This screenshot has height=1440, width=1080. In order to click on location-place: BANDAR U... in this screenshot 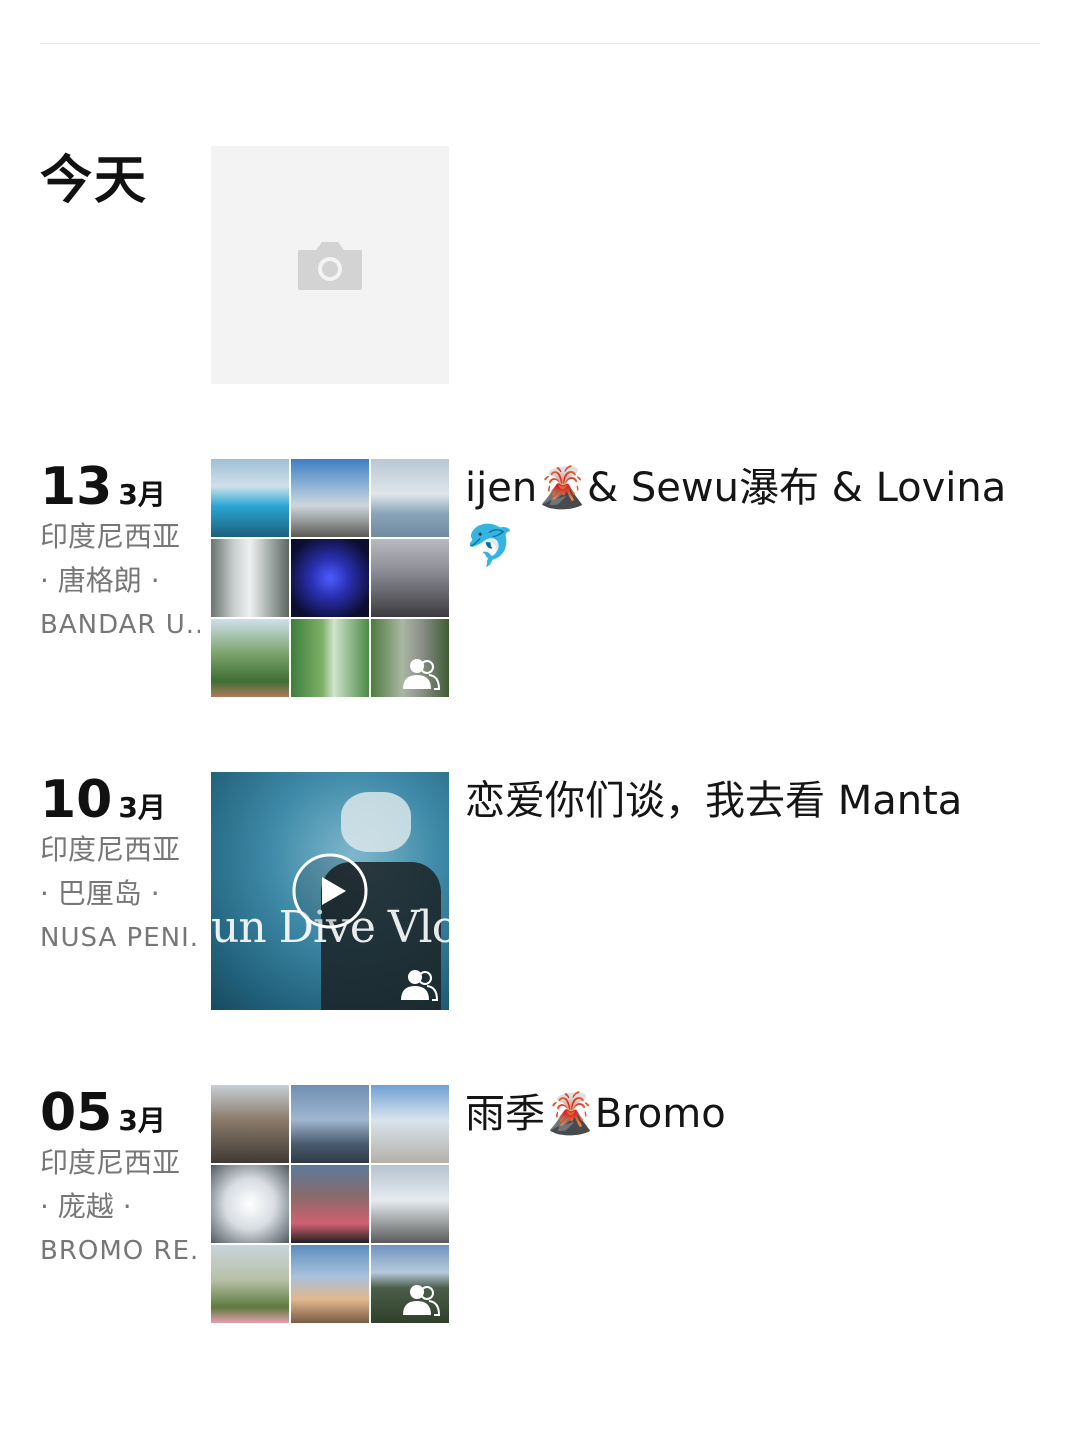, I will do `click(120, 625)`.